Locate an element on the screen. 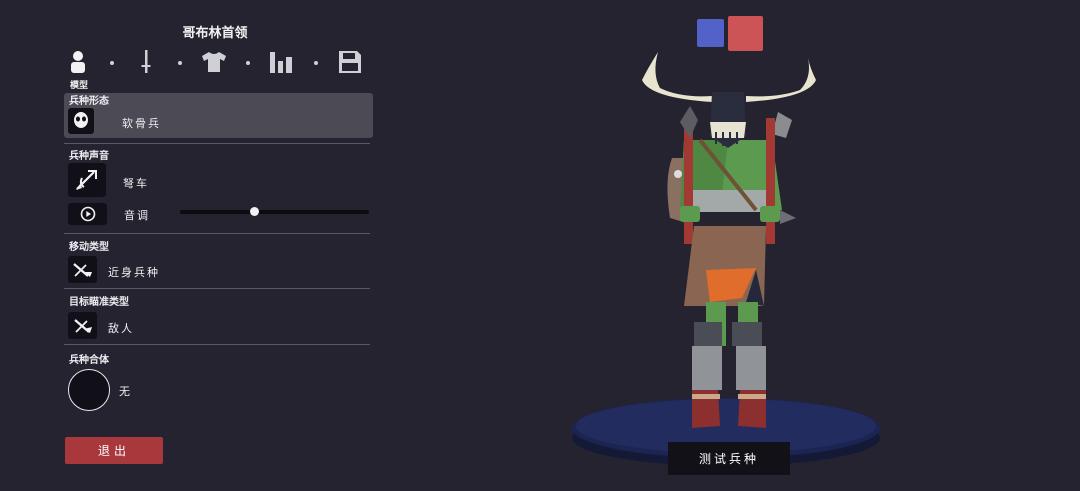  targeting-label: 目标瞄准类型 is located at coordinates (99, 302).